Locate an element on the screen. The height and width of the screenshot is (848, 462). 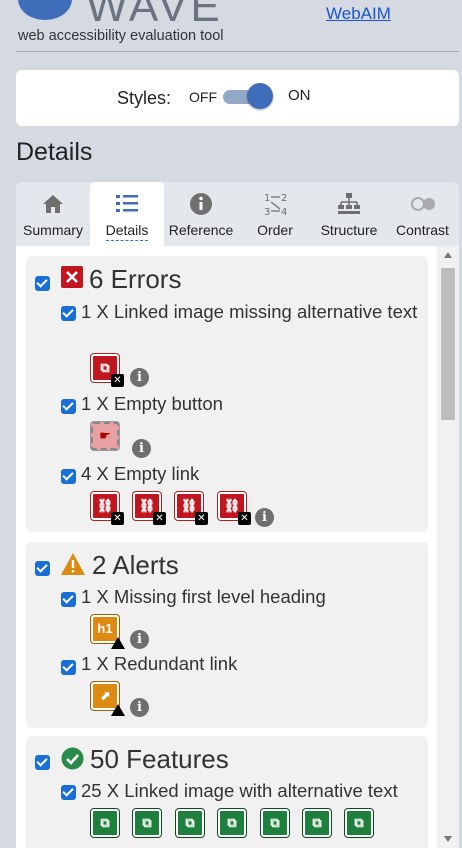
scrollbar-thumb is located at coordinates (448, 344).